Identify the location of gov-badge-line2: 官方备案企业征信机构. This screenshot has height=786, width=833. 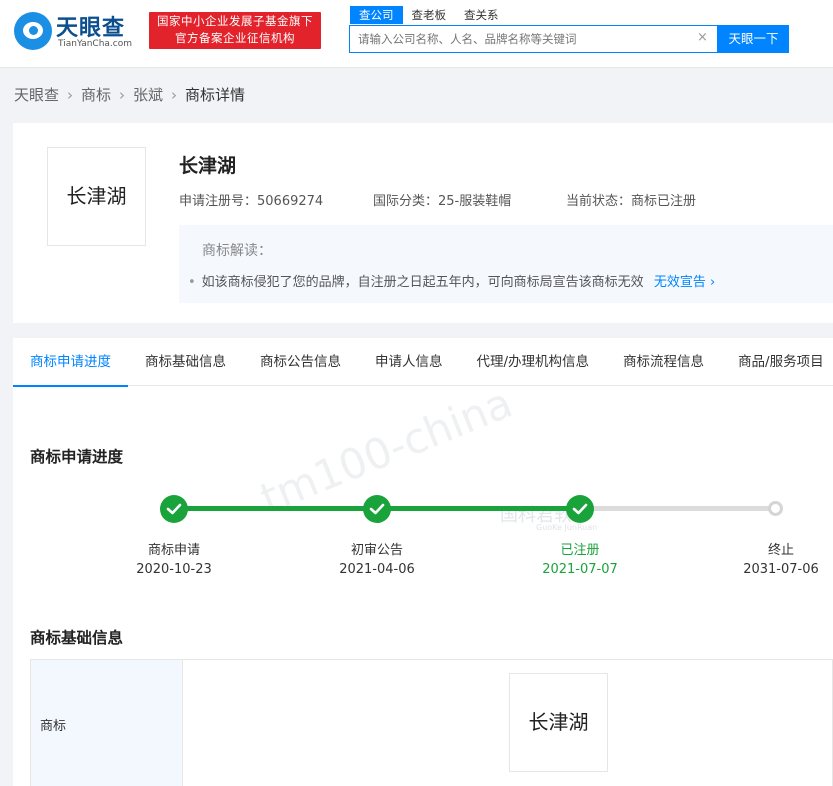
(235, 38).